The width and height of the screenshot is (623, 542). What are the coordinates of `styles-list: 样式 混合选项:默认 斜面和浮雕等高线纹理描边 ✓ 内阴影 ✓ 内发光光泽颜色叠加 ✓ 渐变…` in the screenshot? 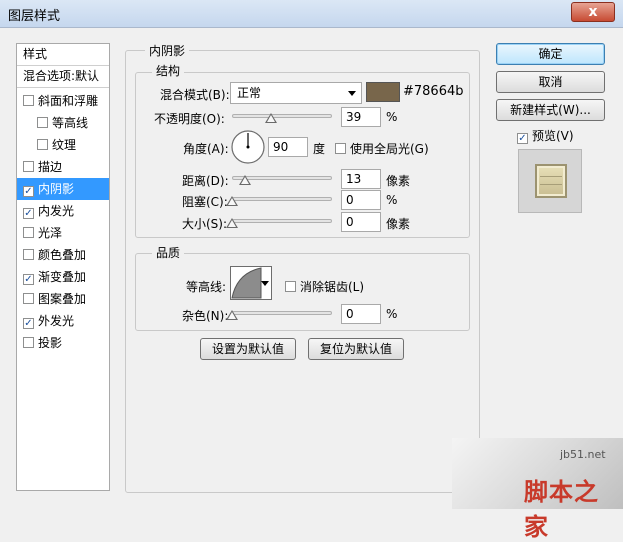 It's located at (63, 267).